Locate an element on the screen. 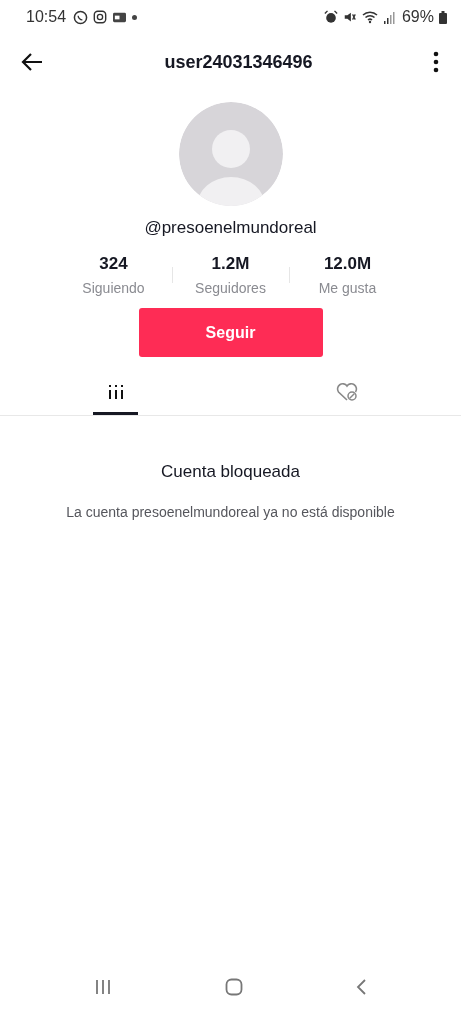 This screenshot has width=461, height=1024. signal-icon is located at coordinates (388, 17).